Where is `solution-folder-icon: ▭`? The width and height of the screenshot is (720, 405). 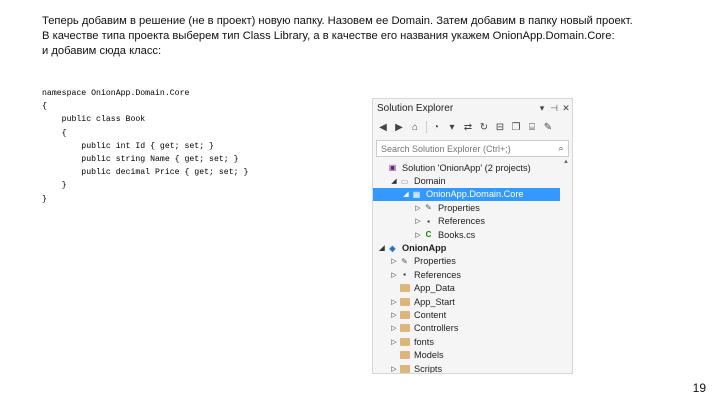 solution-folder-icon: ▭ is located at coordinates (404, 181).